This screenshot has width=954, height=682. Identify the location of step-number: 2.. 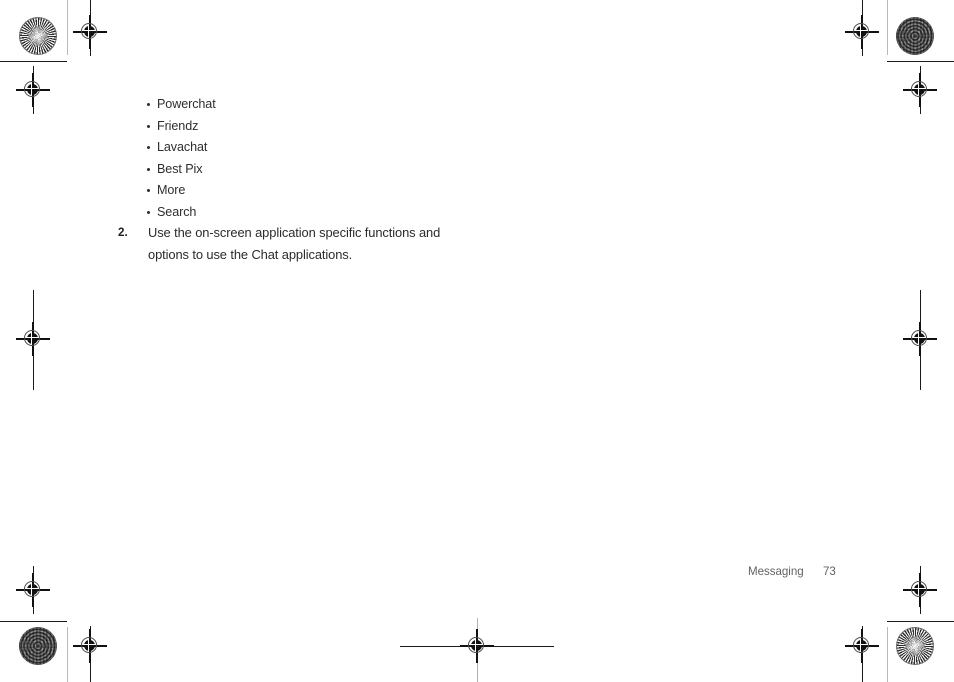
(123, 232).